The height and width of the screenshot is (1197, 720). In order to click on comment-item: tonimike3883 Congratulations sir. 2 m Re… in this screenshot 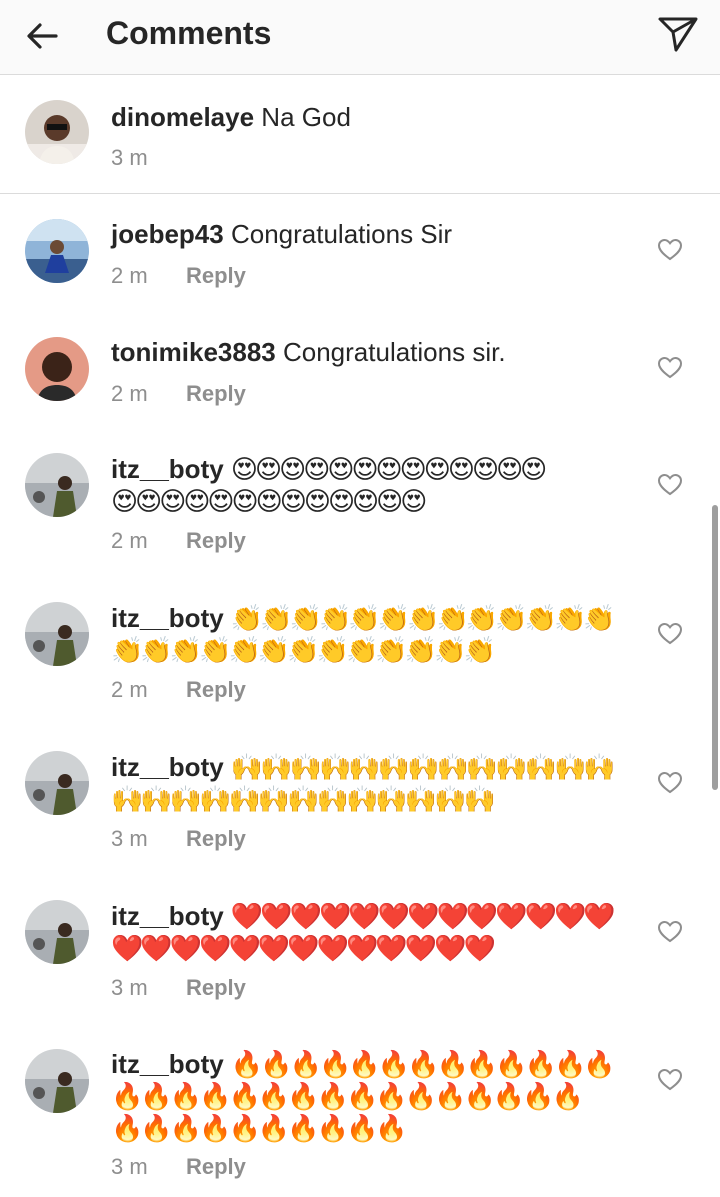, I will do `click(360, 371)`.